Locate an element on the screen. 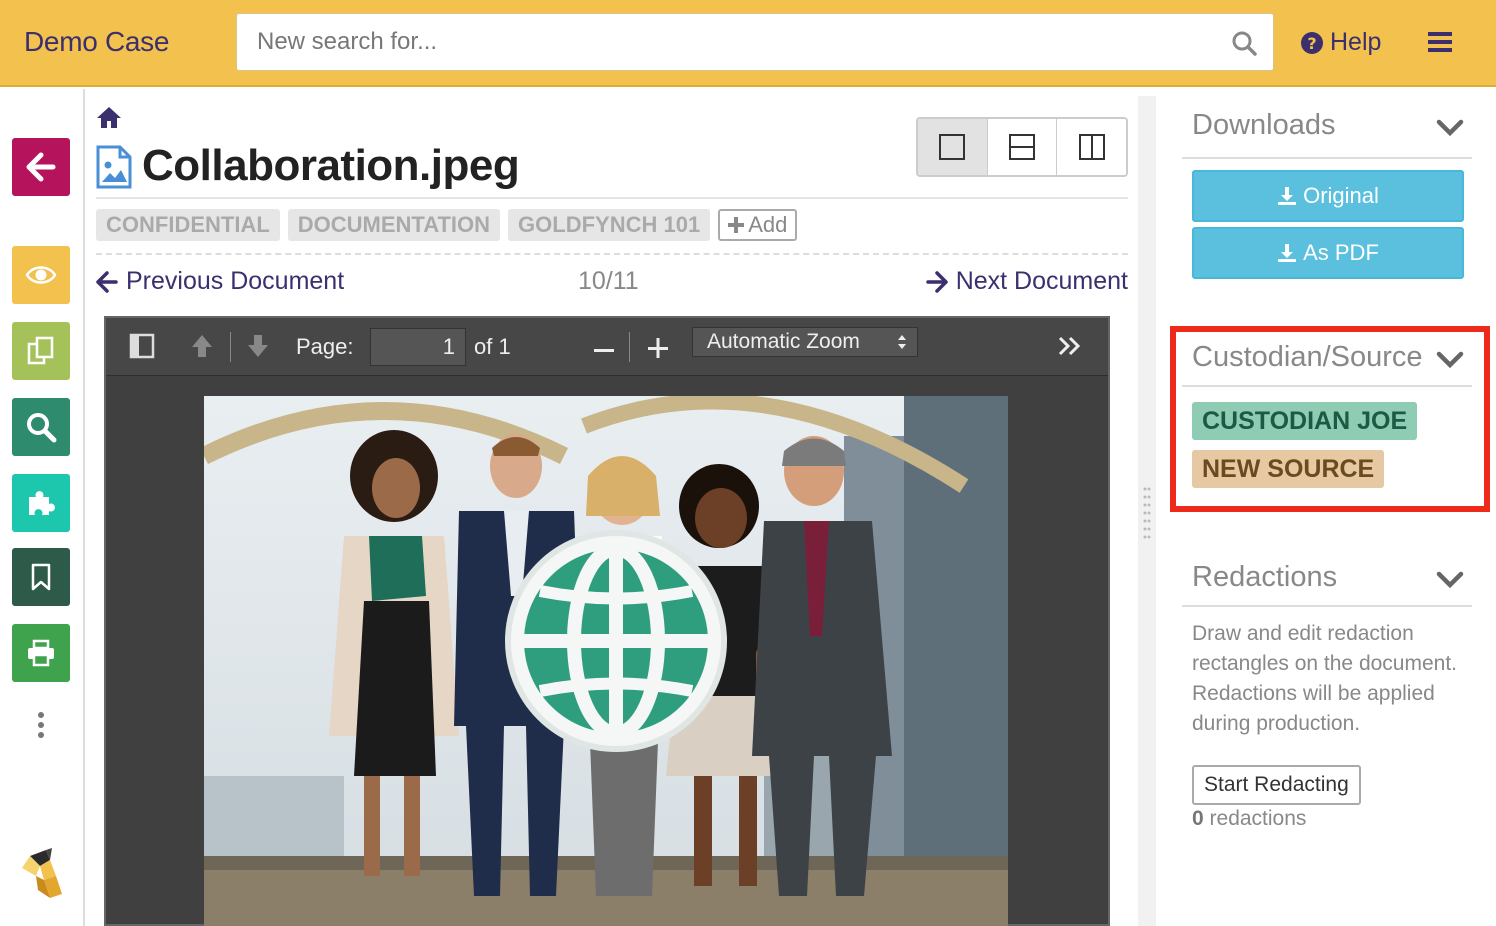  next-document-label: Next Document is located at coordinates (1041, 281).